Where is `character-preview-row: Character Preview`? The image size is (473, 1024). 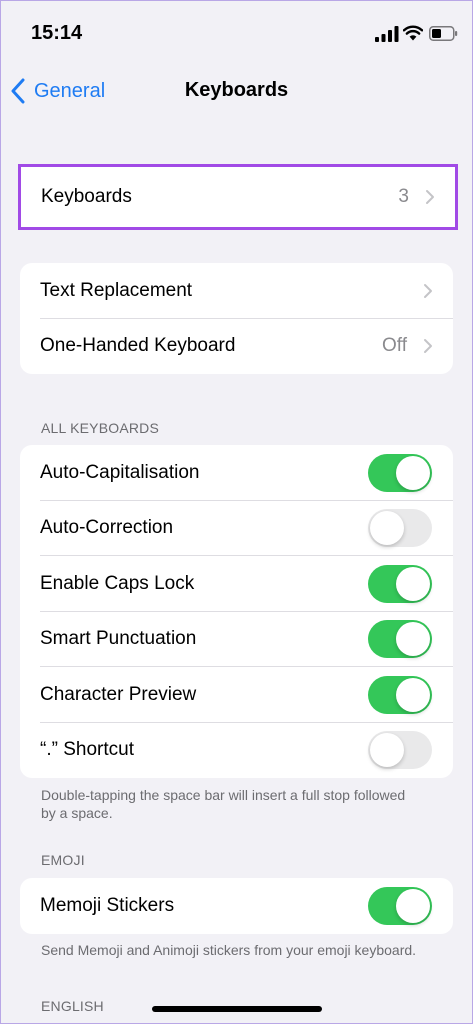
character-preview-row: Character Preview is located at coordinates (236, 695).